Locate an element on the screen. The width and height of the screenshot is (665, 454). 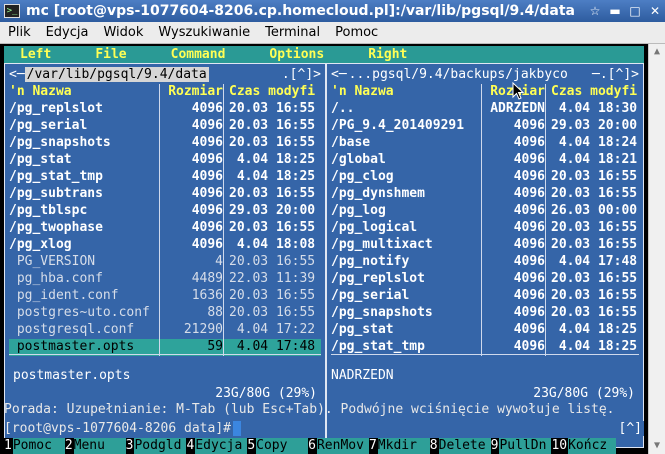
left-panel-column-header: 'n Nazwa Rozmiar Czas modyfi is located at coordinates (165, 92).